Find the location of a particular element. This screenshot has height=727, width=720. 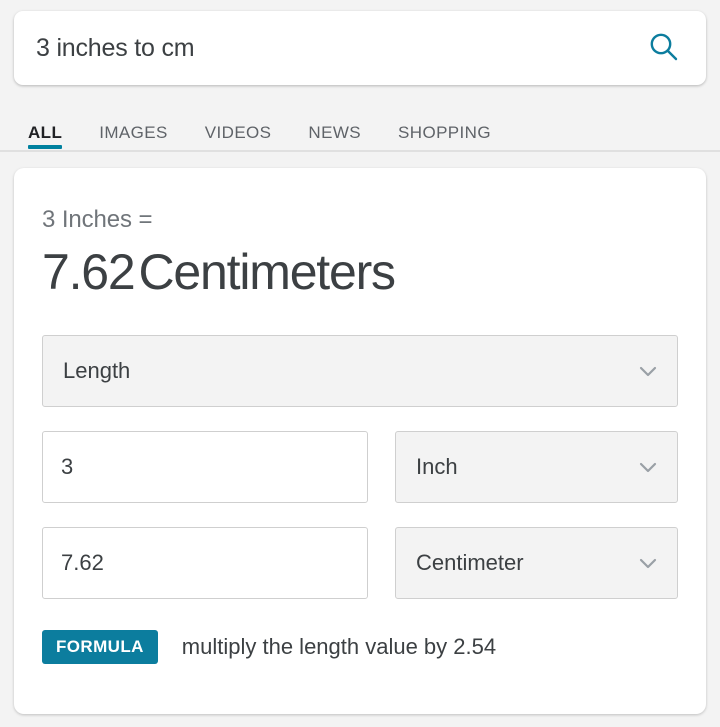

from-value-input is located at coordinates (205, 466).